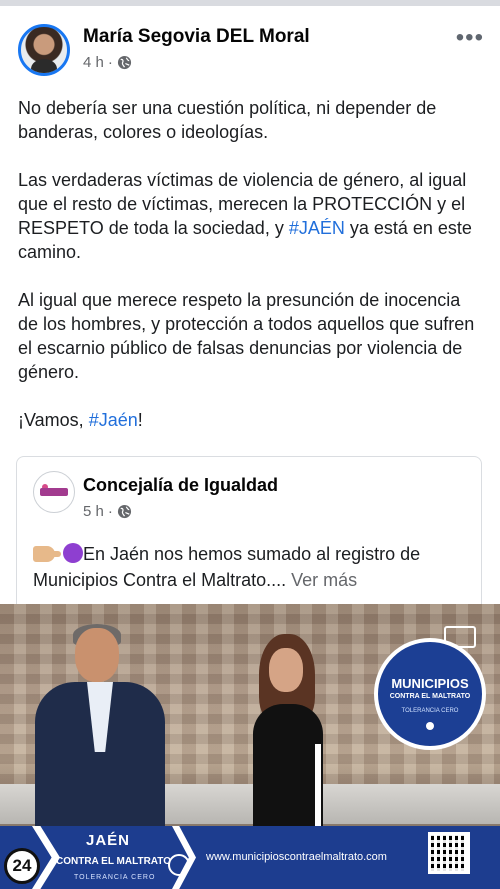  What do you see at coordinates (113, 420) in the screenshot?
I see `hashtag-jaen-link-2: #Jaén` at bounding box center [113, 420].